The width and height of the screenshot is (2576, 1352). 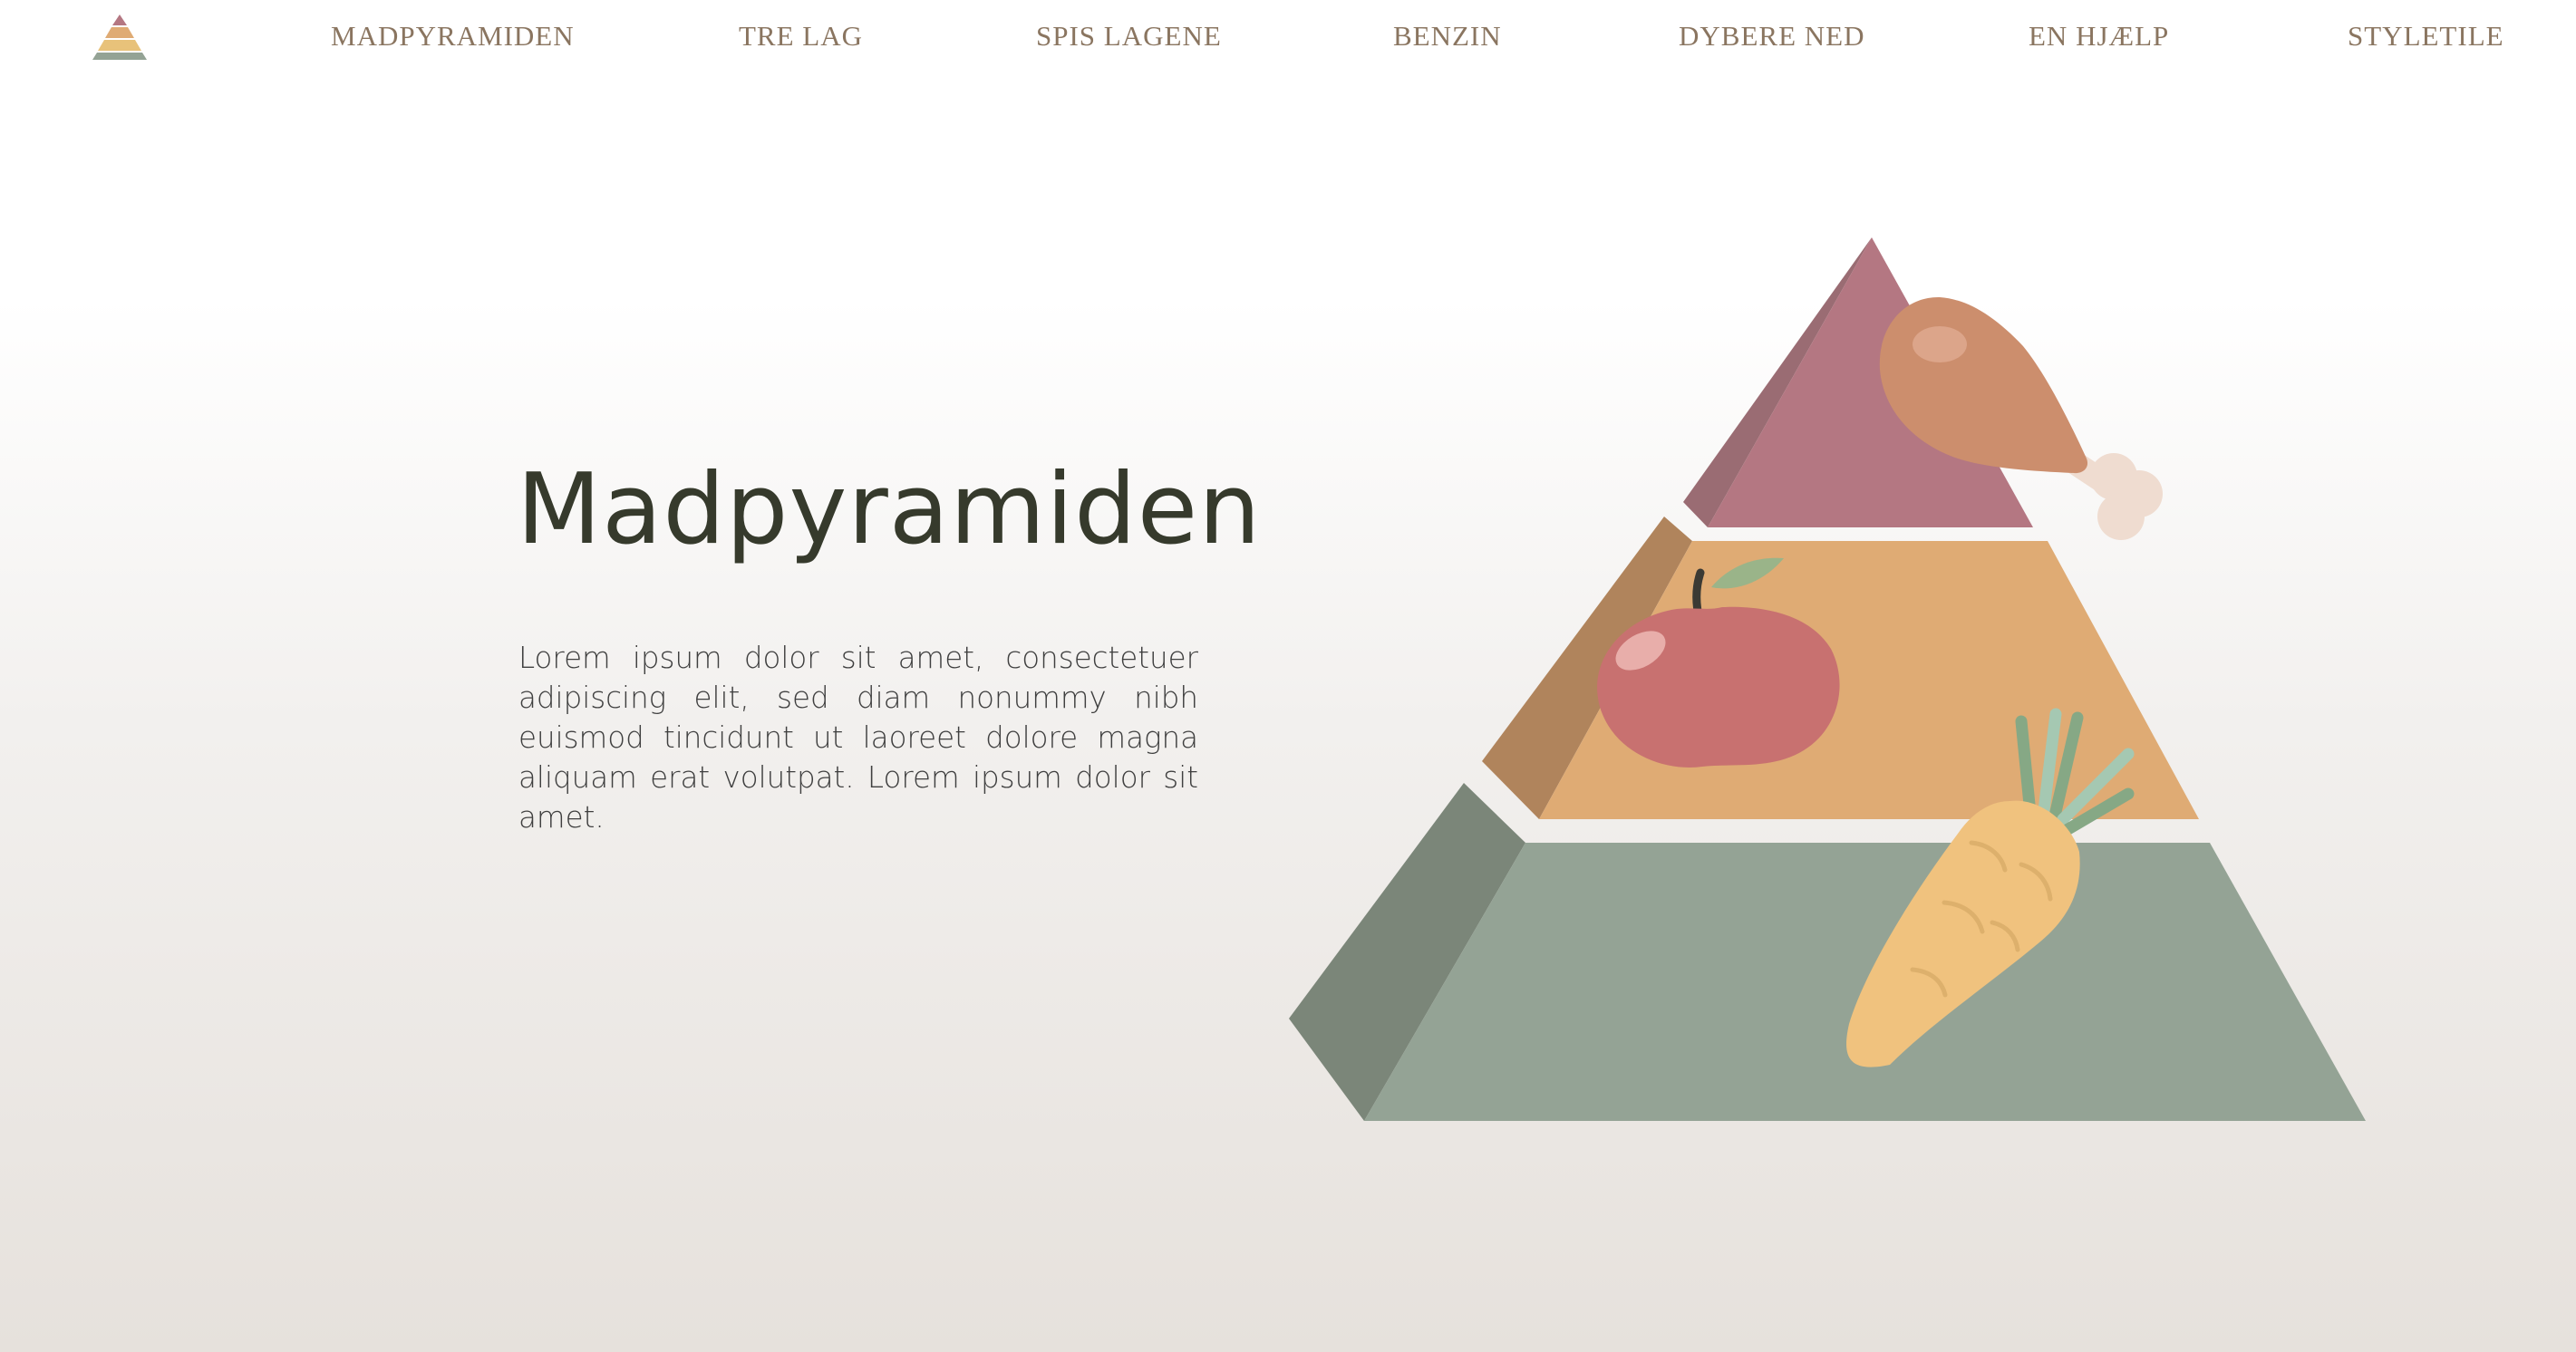 What do you see at coordinates (1771, 36) in the screenshot?
I see `nav-item-dybere-ned: DYBERE NED` at bounding box center [1771, 36].